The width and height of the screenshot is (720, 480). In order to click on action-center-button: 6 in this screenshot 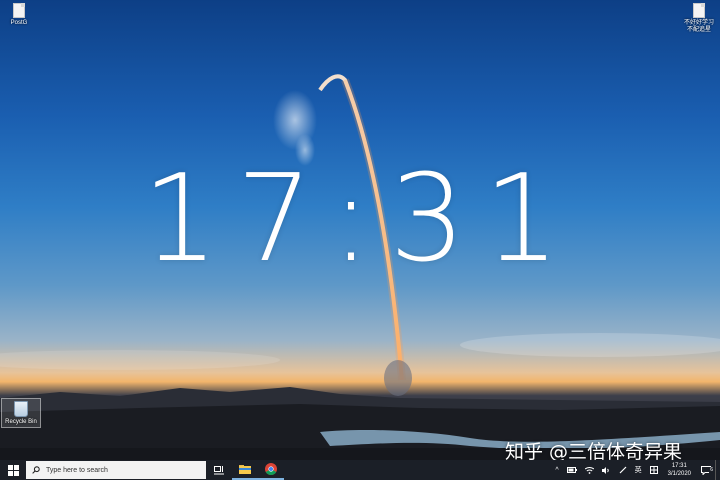, I will do `click(706, 470)`.